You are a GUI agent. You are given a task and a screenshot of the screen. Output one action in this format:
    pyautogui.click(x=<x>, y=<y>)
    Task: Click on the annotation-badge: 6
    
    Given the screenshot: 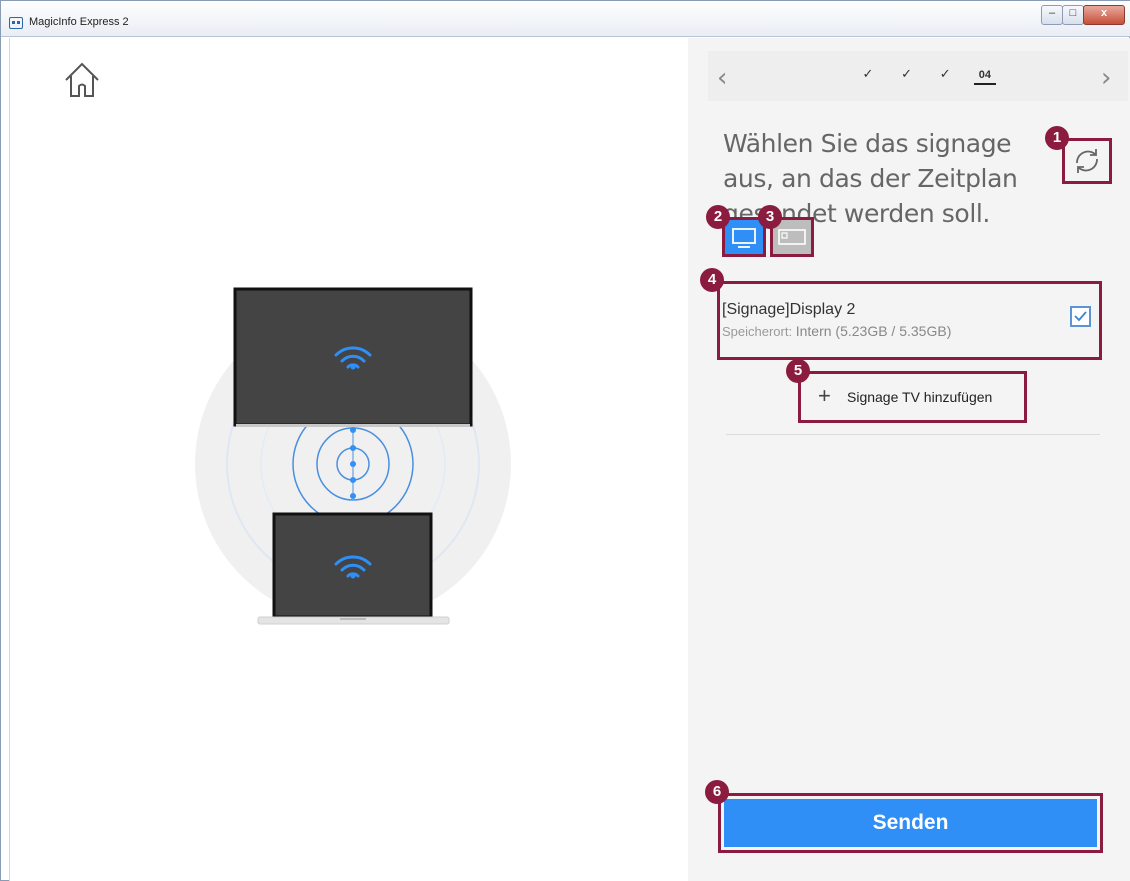 What is the action you would take?
    pyautogui.click(x=717, y=792)
    